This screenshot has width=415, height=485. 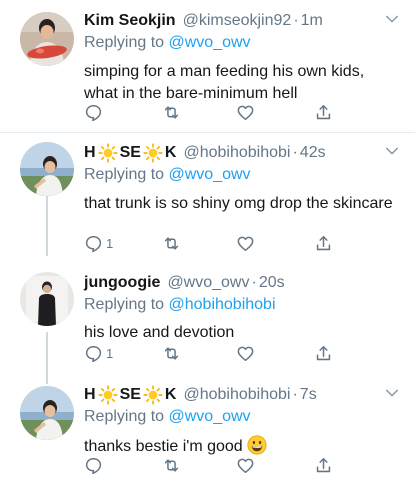 I want to click on tweet-header: Kim Seokjin @kimseokjin92 · 1m, so click(x=242, y=21).